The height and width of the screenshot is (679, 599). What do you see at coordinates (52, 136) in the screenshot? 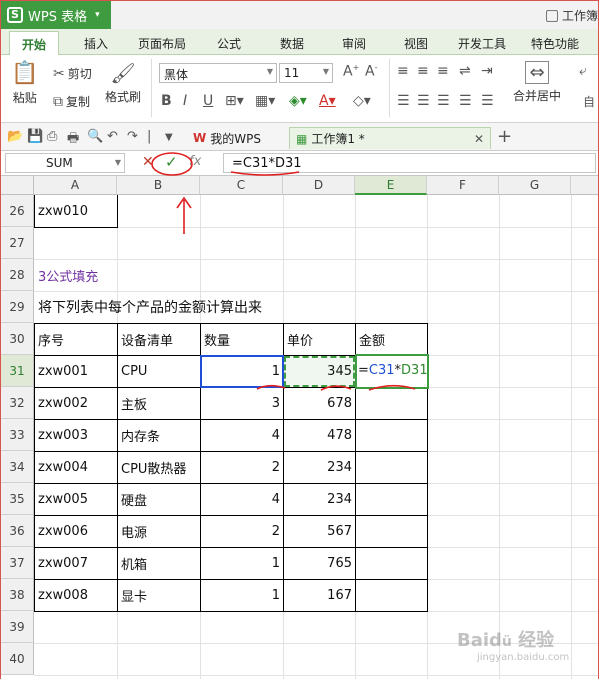
I see `export-pdf-icon: ⎙` at bounding box center [52, 136].